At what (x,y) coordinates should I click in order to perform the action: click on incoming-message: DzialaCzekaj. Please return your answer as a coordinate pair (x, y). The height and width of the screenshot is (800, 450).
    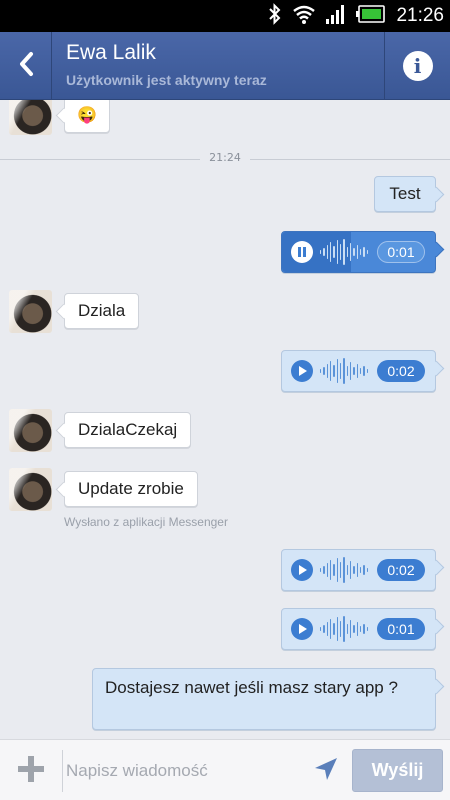
    Looking at the image, I should click on (128, 430).